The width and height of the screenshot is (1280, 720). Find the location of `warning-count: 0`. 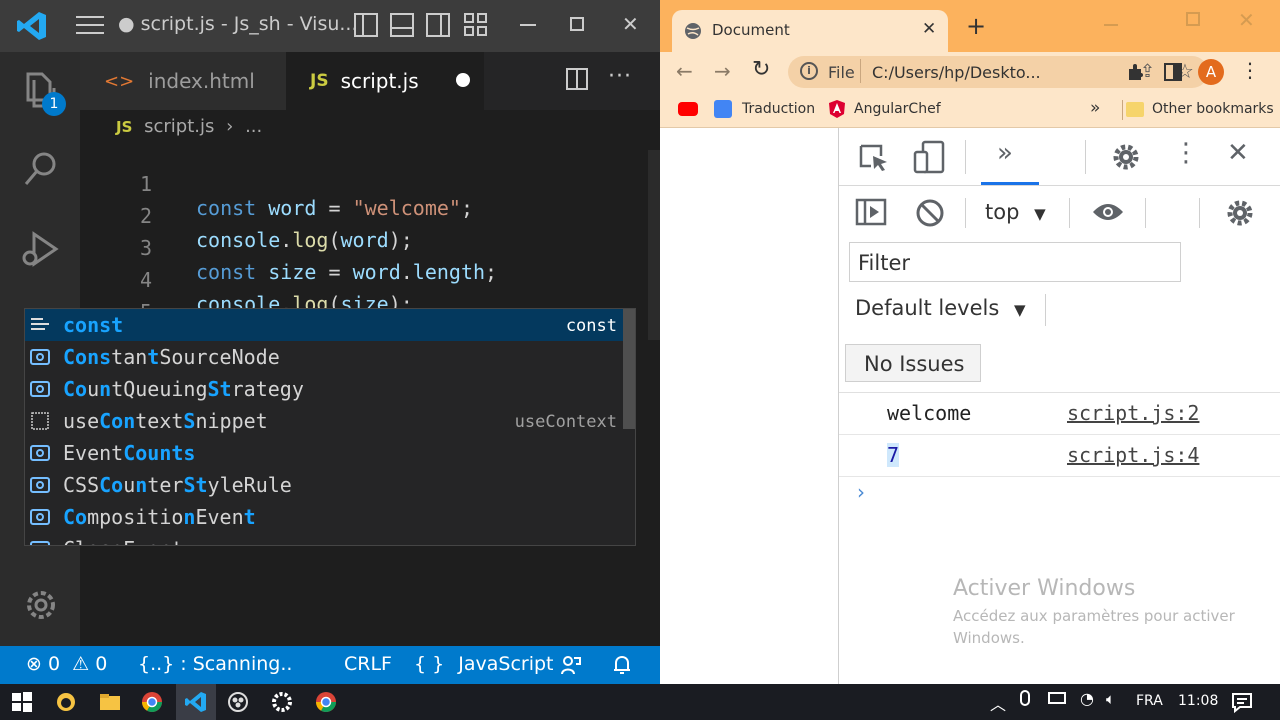

warning-count: 0 is located at coordinates (101, 664).